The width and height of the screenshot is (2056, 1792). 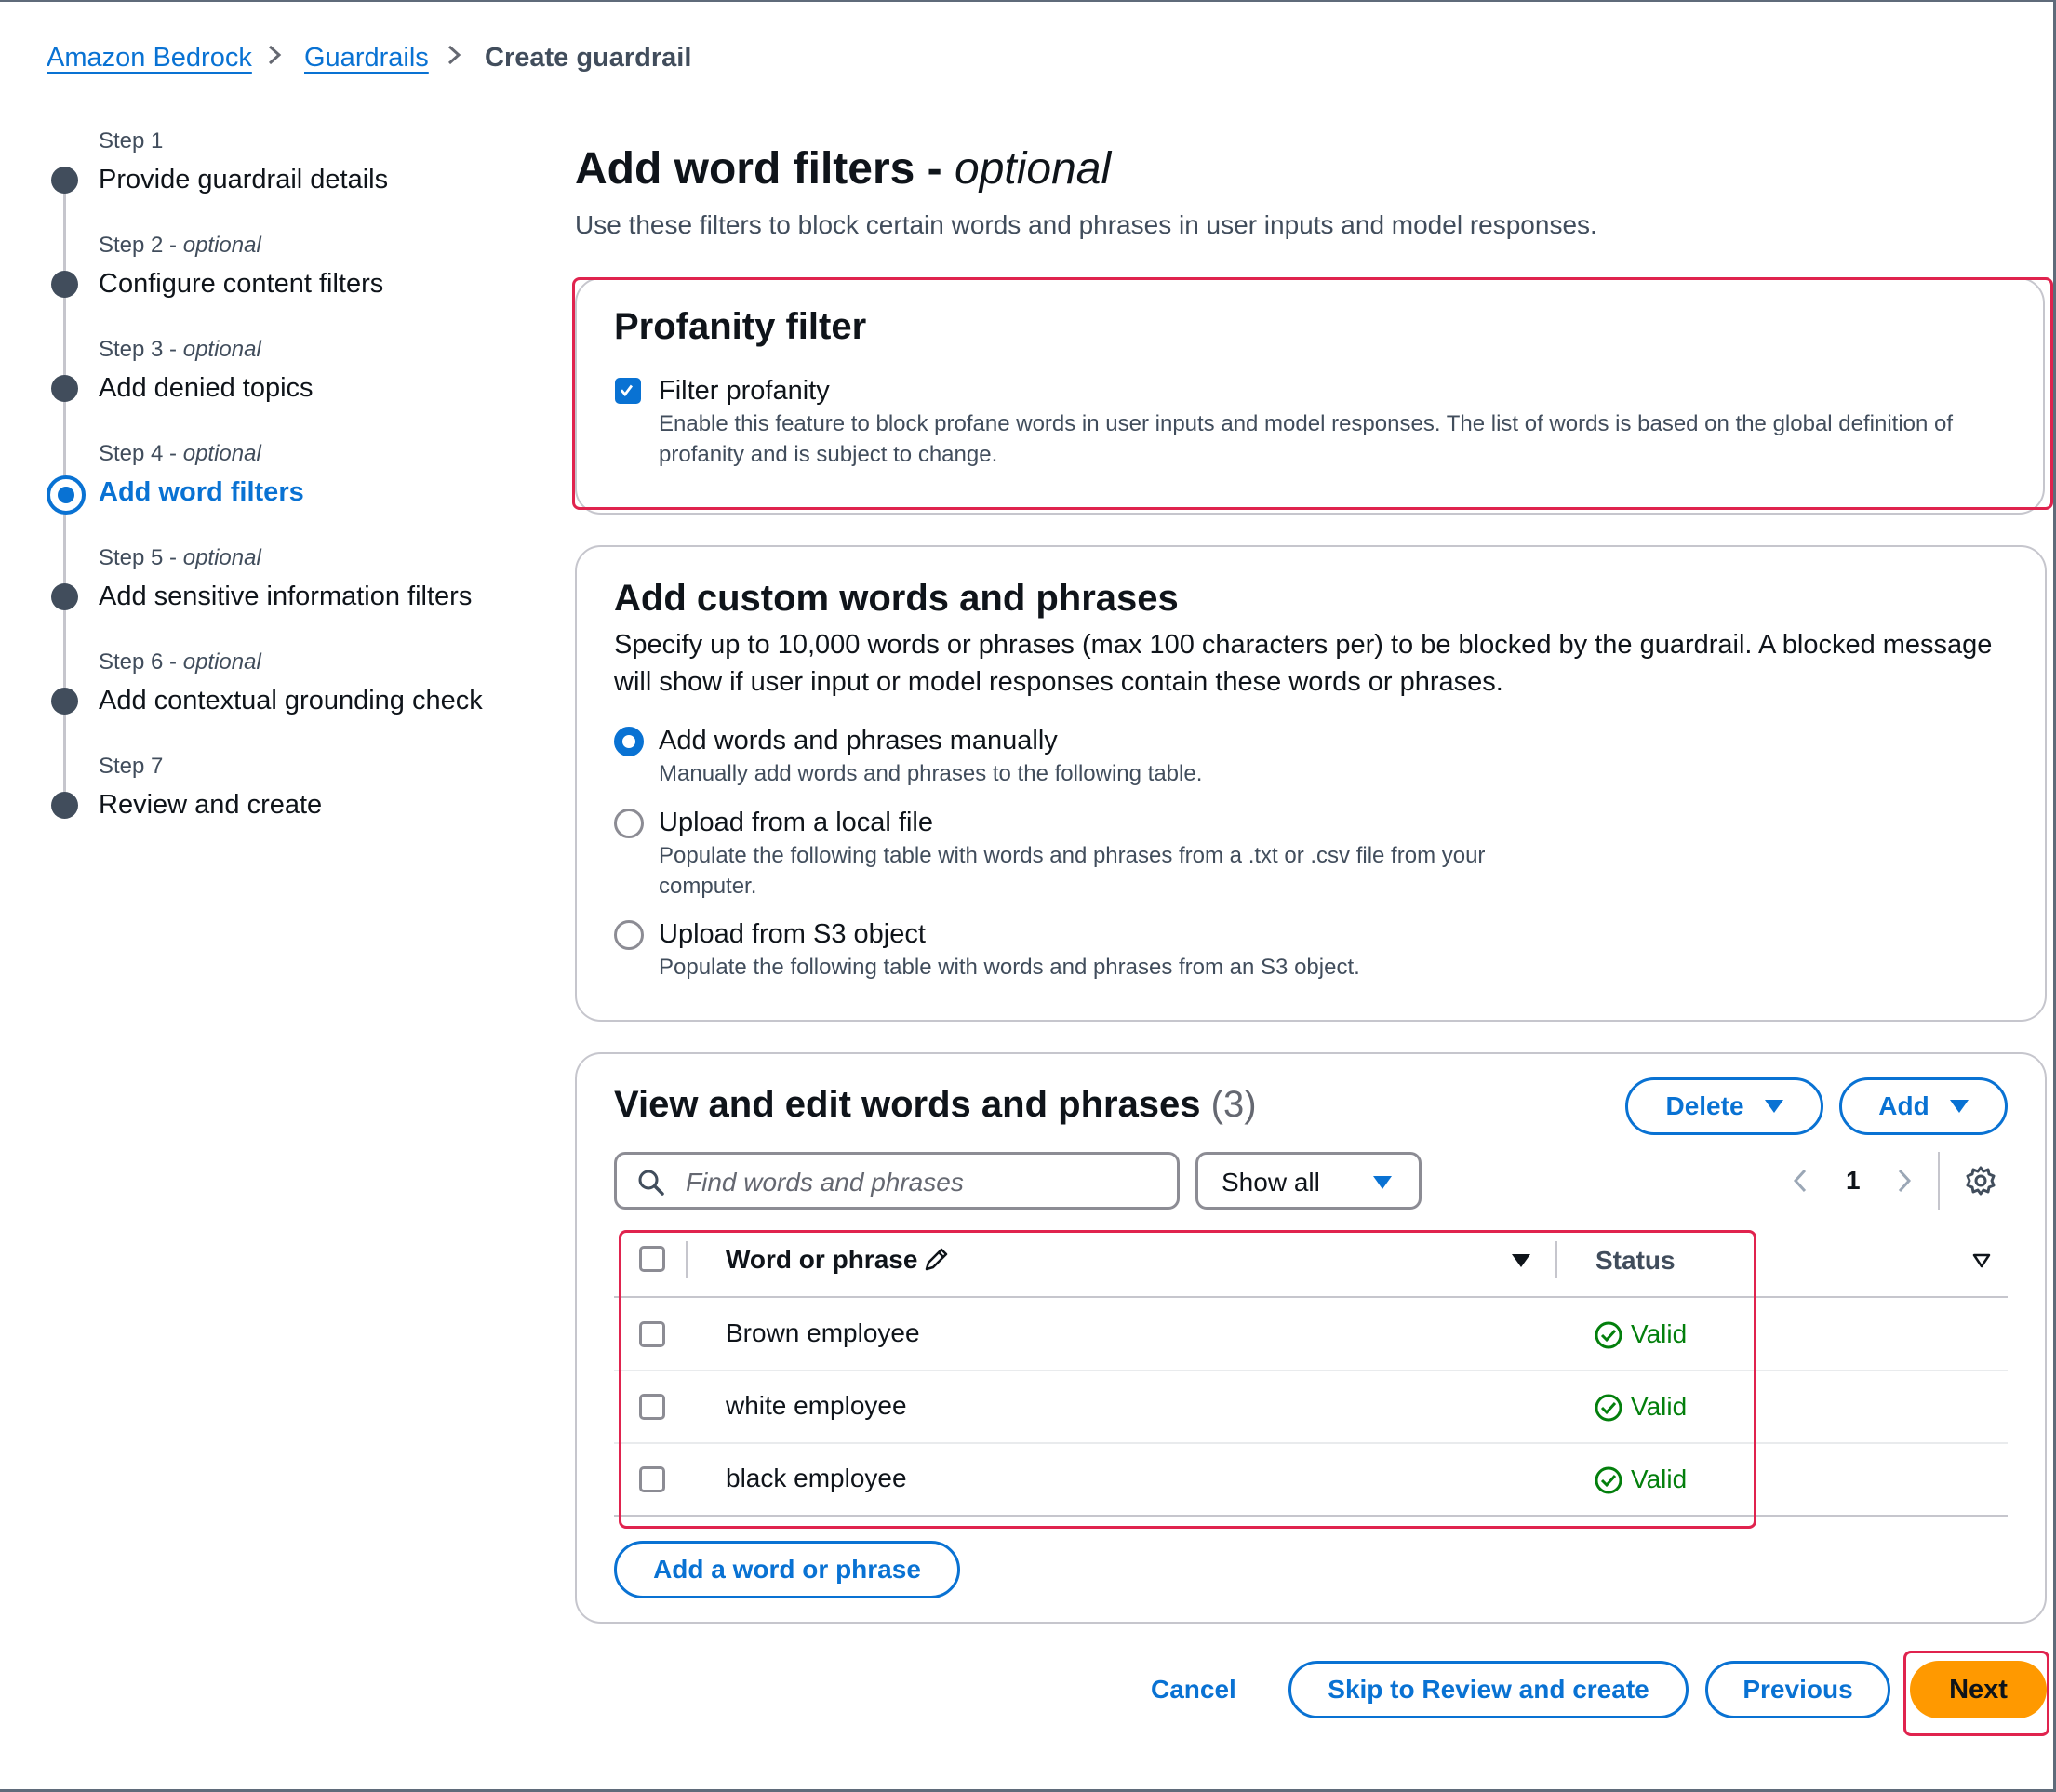 I want to click on radio-add-manually-label: Add words and phrases manually, so click(x=858, y=741).